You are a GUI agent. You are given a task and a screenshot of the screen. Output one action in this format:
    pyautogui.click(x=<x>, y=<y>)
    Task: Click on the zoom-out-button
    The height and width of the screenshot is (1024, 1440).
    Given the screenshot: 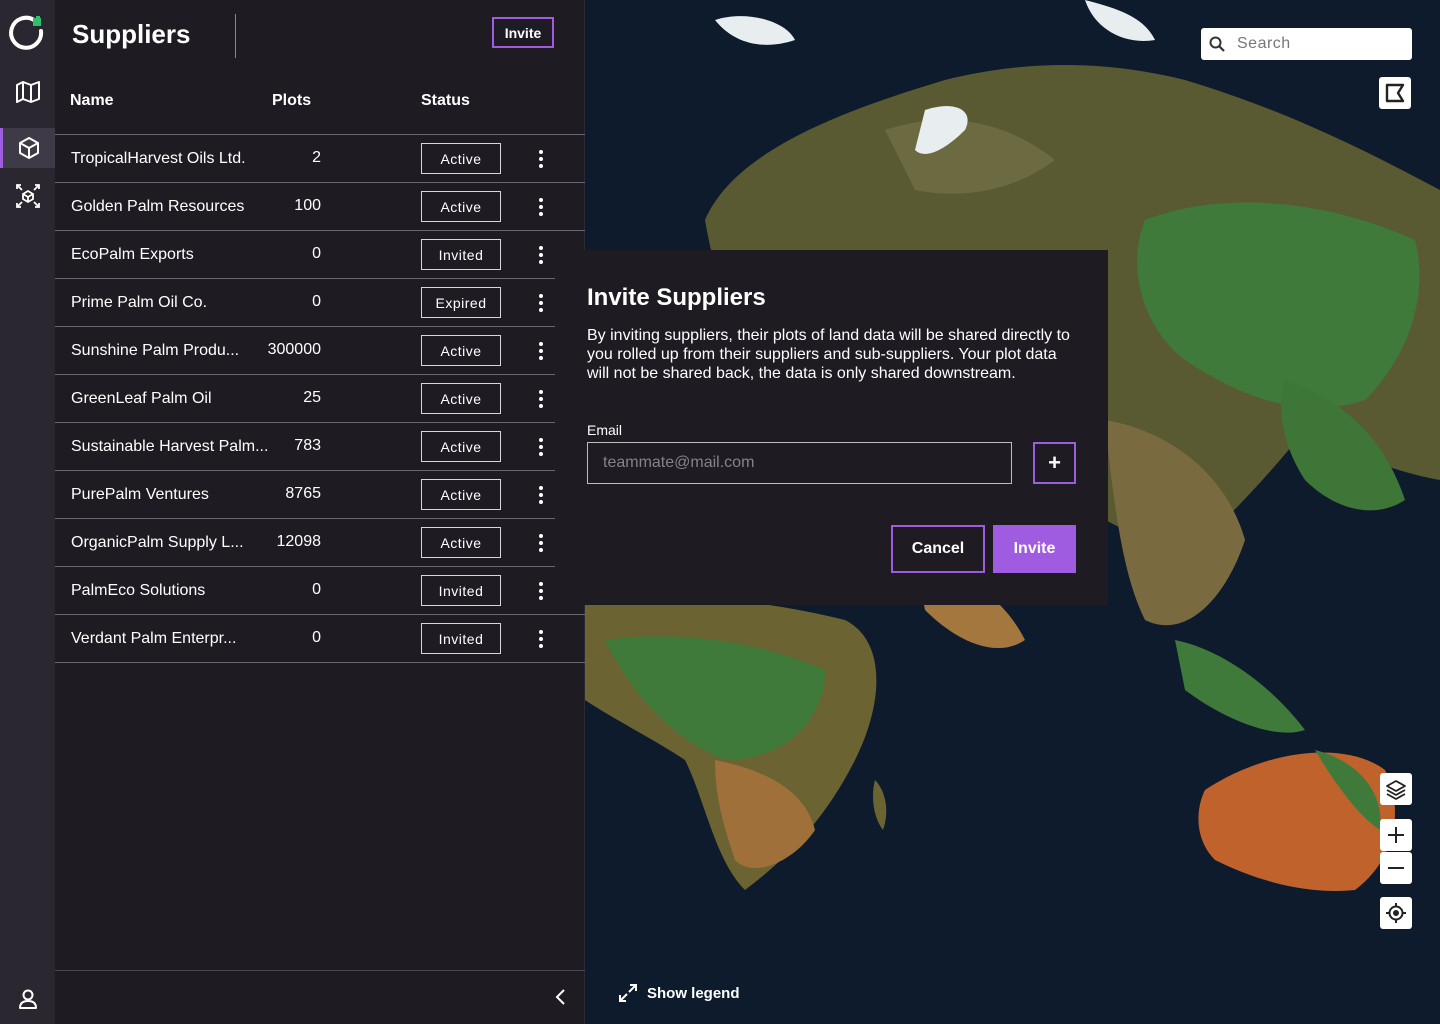 What is the action you would take?
    pyautogui.click(x=1396, y=868)
    